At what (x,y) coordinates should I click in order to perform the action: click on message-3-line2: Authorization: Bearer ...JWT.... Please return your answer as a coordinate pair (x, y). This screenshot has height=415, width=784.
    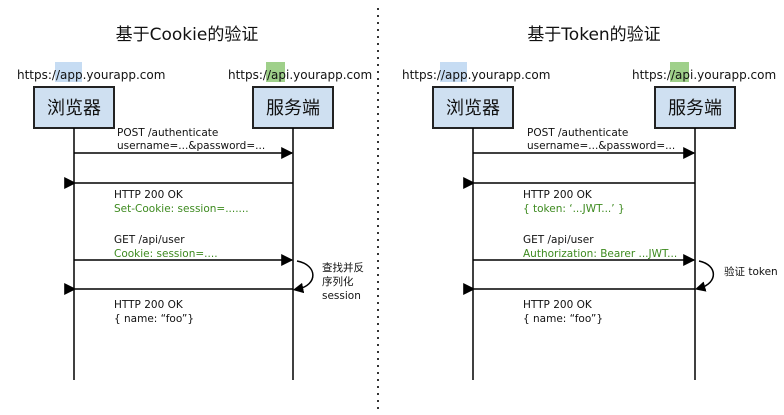
    Looking at the image, I should click on (600, 254).